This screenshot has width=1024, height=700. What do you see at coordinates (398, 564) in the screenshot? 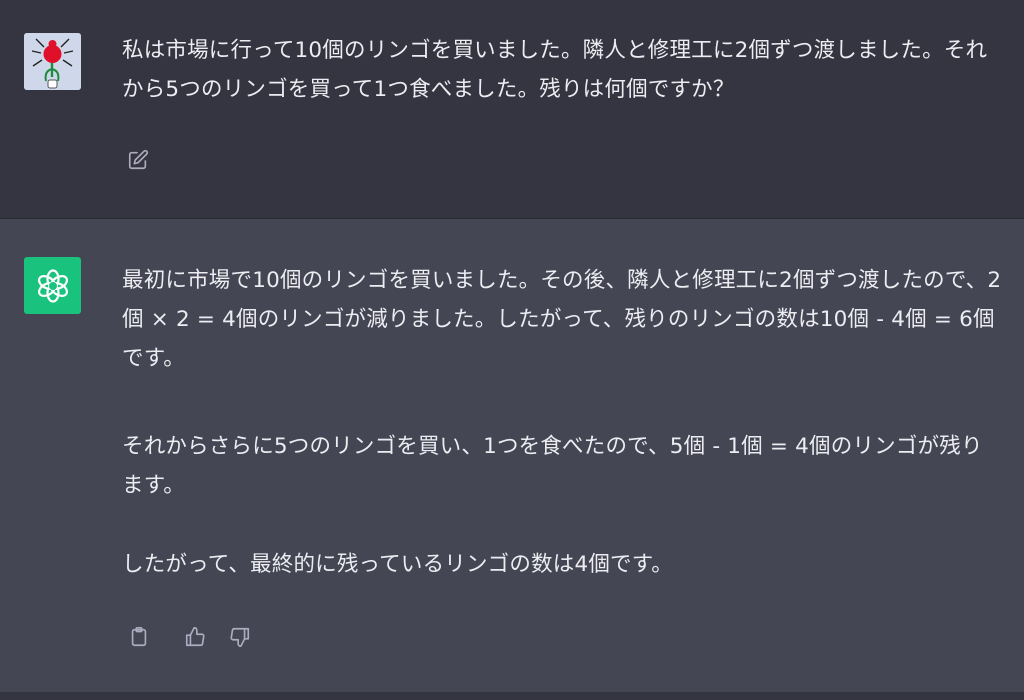
I see `assistant-paragraph-3: したがって、最終的に残っているリンゴの数は4個です。` at bounding box center [398, 564].